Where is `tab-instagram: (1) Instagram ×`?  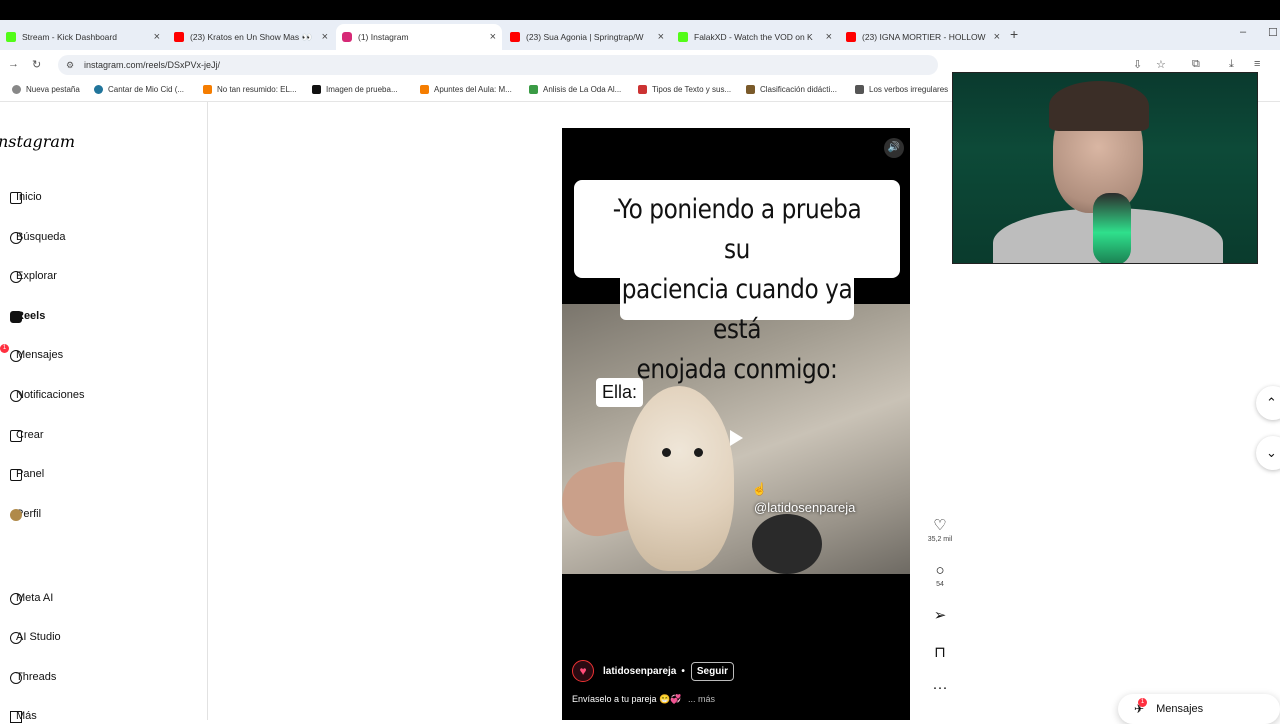
tab-instagram: (1) Instagram × is located at coordinates (419, 37).